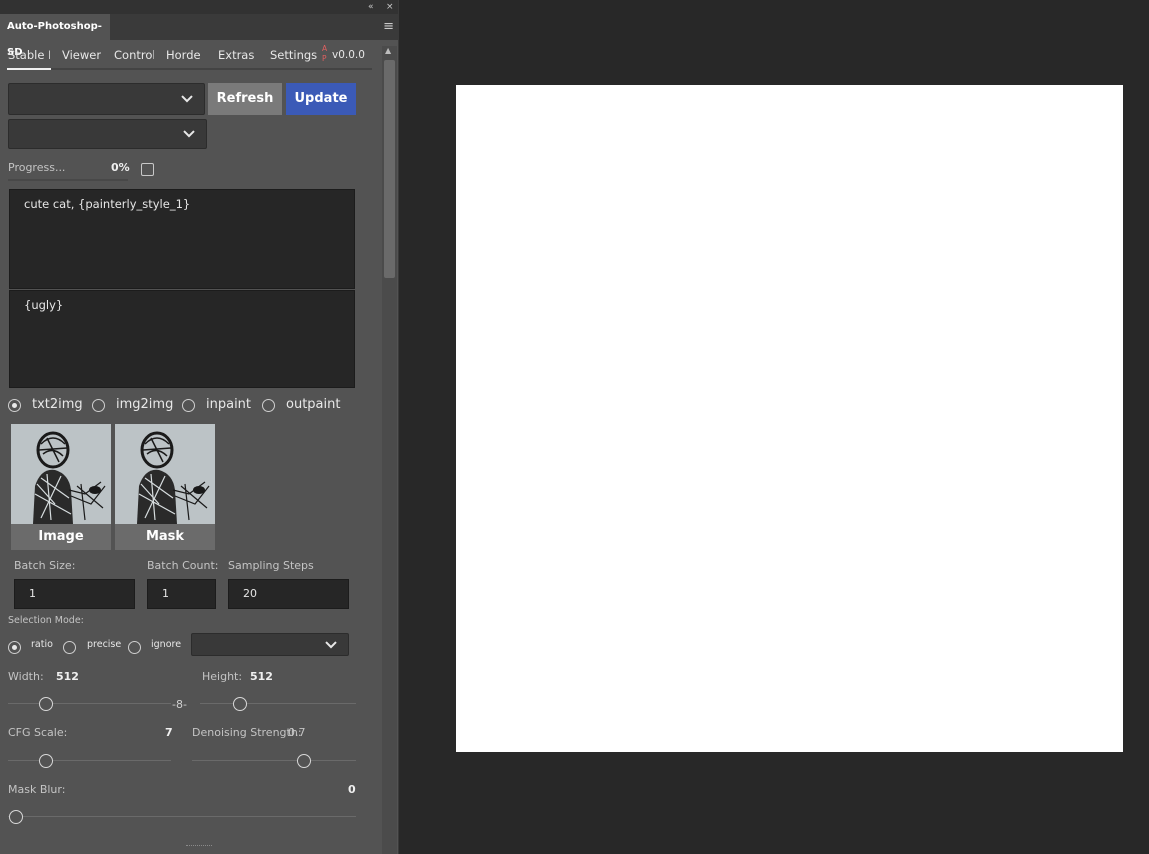 The width and height of the screenshot is (1149, 854). What do you see at coordinates (189, 69) in the screenshot?
I see `tab-divider` at bounding box center [189, 69].